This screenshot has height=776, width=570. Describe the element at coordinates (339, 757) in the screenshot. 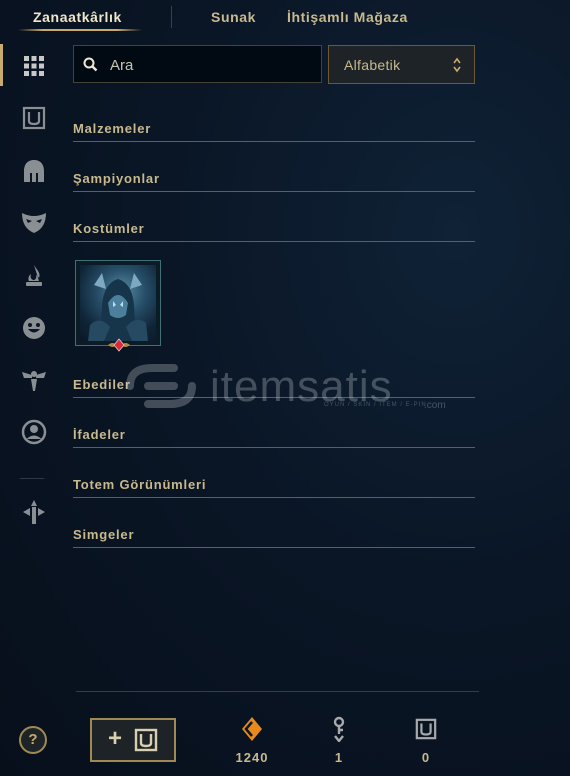

I see `key-value: 1` at that location.